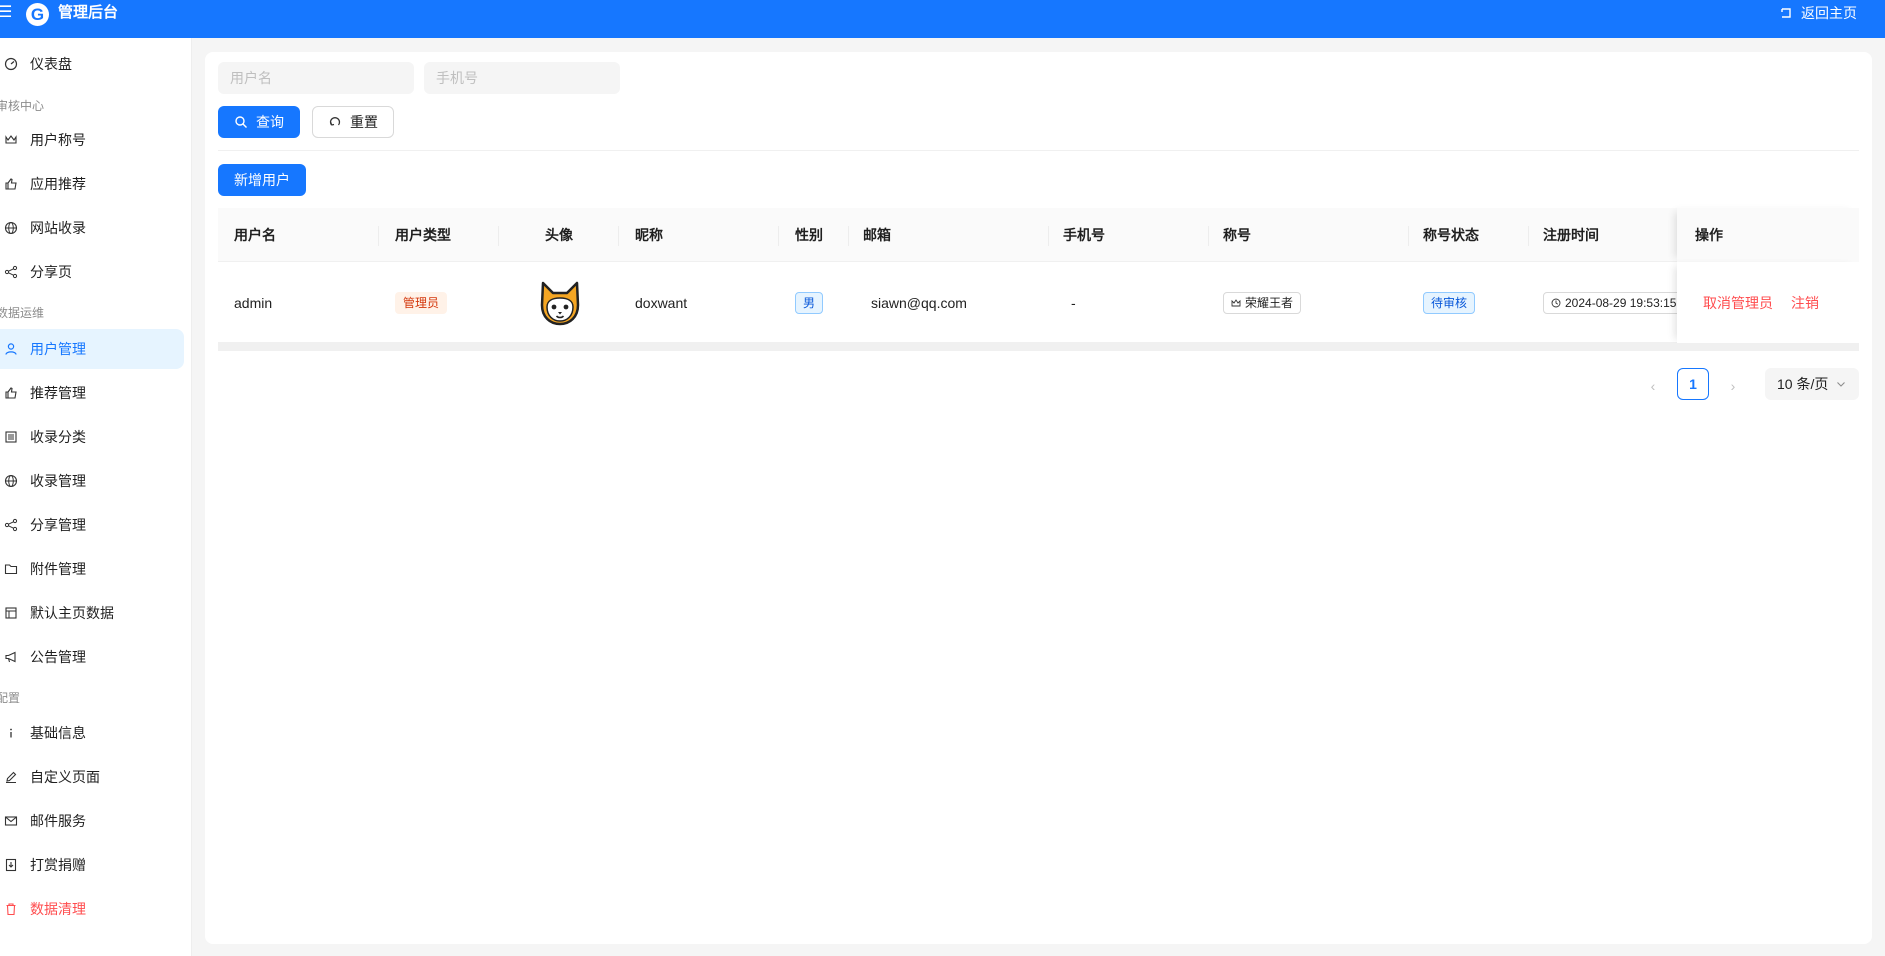  Describe the element at coordinates (316, 78) in the screenshot. I see `username-input` at that location.